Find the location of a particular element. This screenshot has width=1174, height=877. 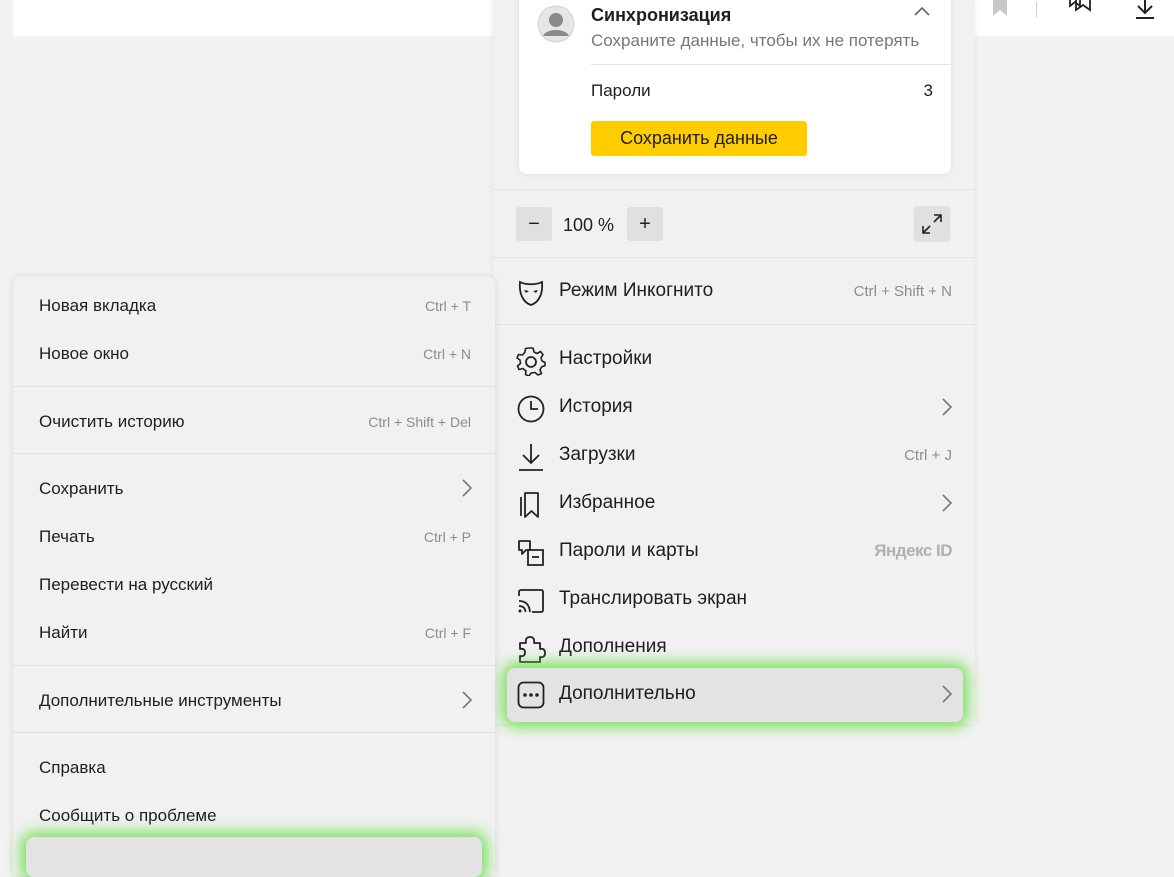

bookmarks-panel-icon is located at coordinates (1080, 10).